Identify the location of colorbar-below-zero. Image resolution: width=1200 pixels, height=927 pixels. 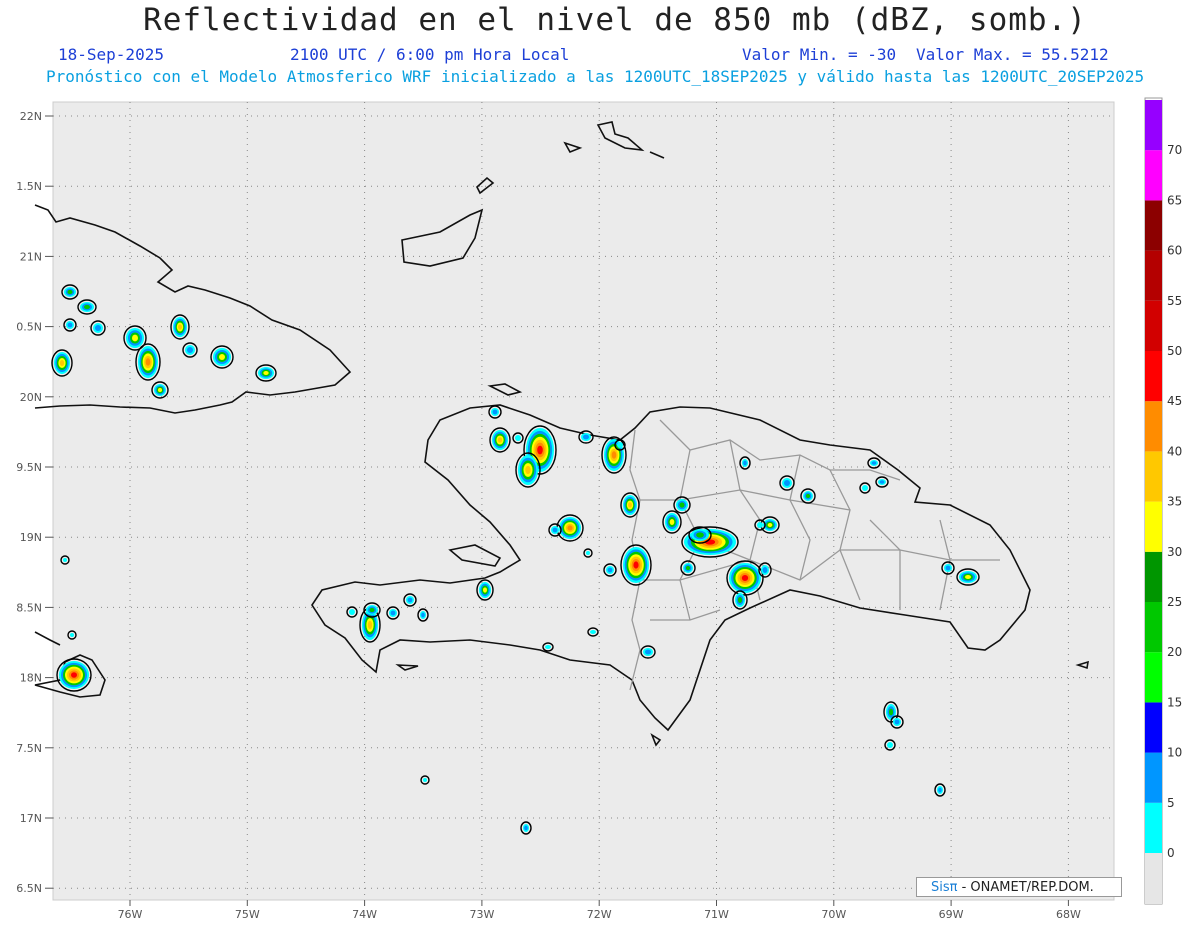
(1153, 878).